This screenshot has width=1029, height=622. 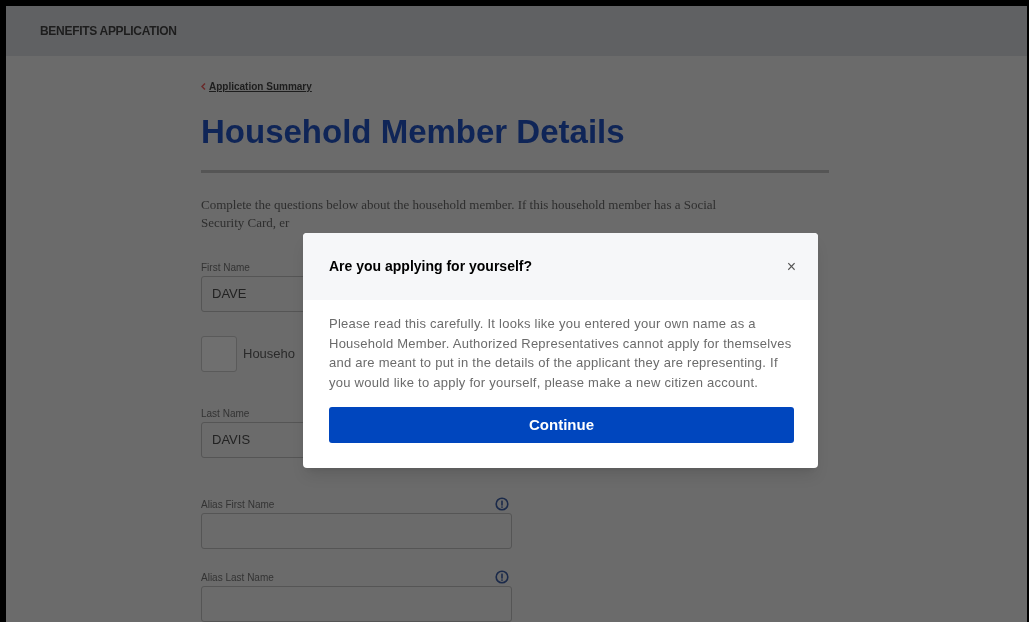 What do you see at coordinates (229, 294) in the screenshot?
I see `field-value: DAVE` at bounding box center [229, 294].